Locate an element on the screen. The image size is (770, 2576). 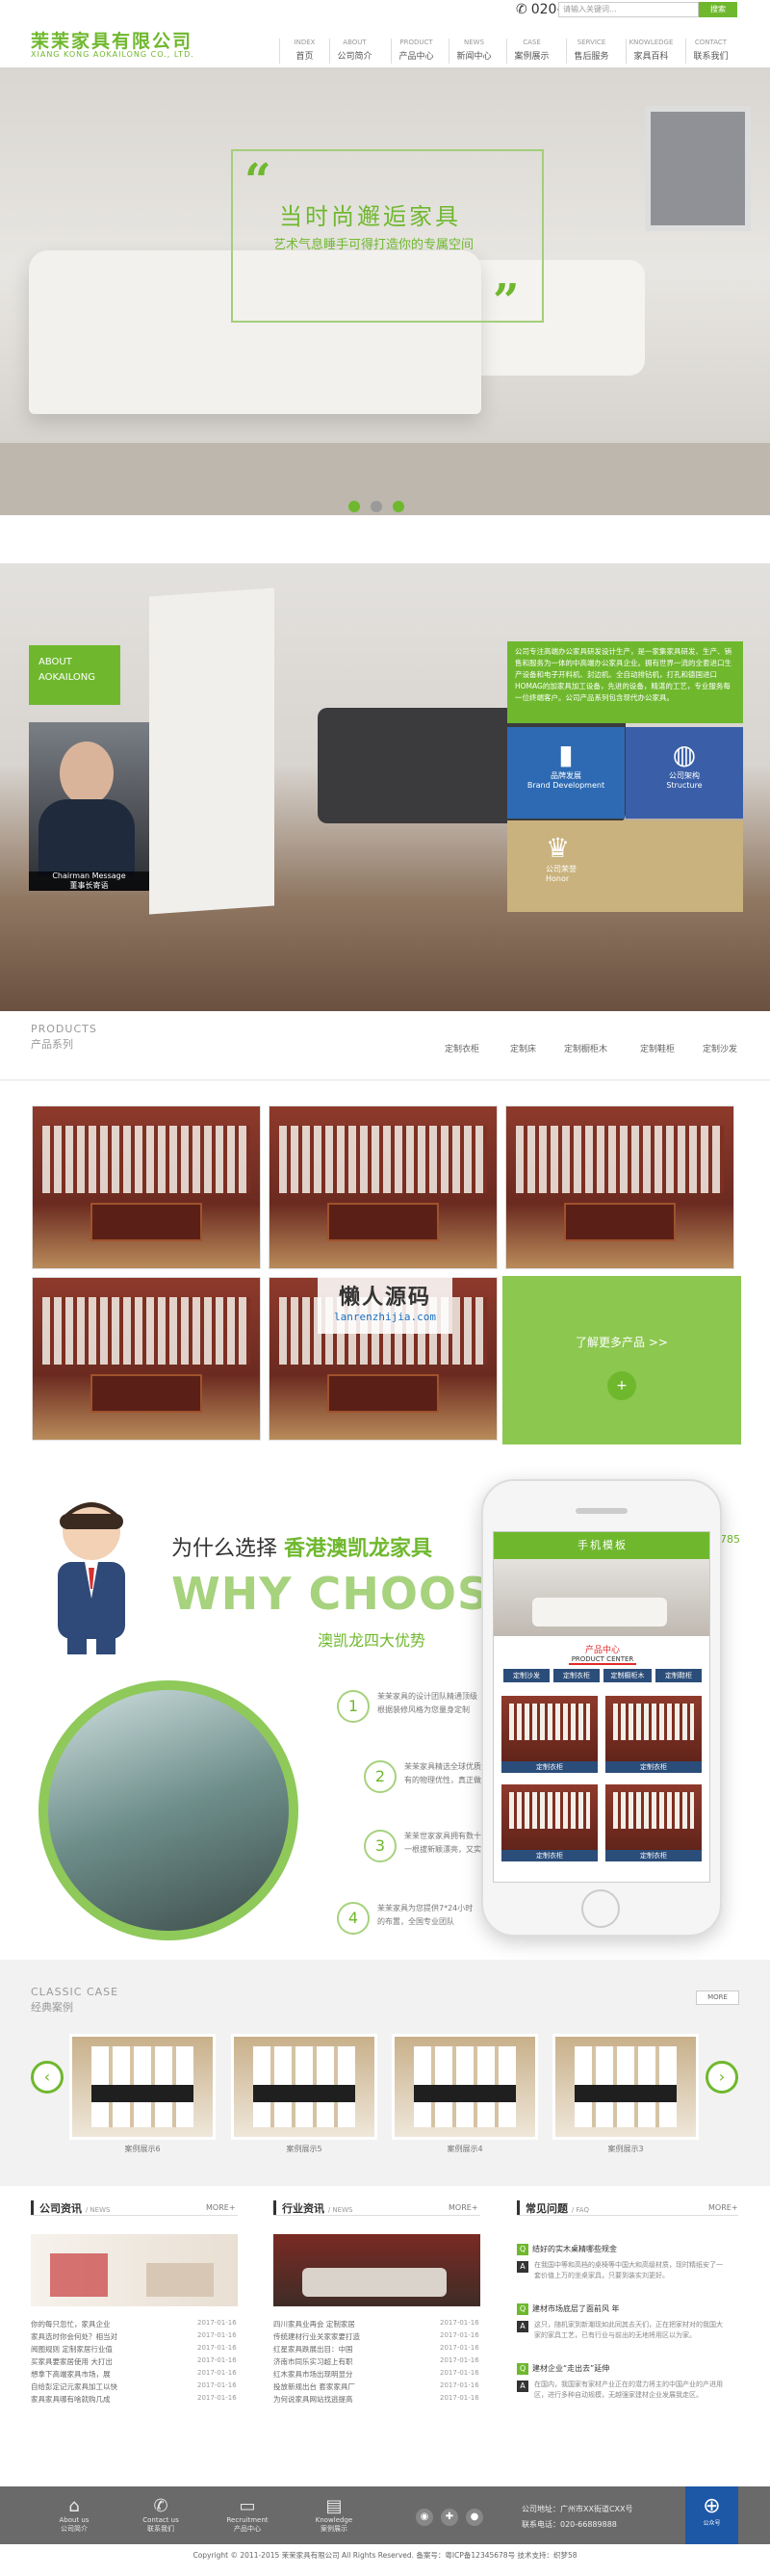
chairman-caption: Chairman Message 董事长寄语 is located at coordinates (89, 881).